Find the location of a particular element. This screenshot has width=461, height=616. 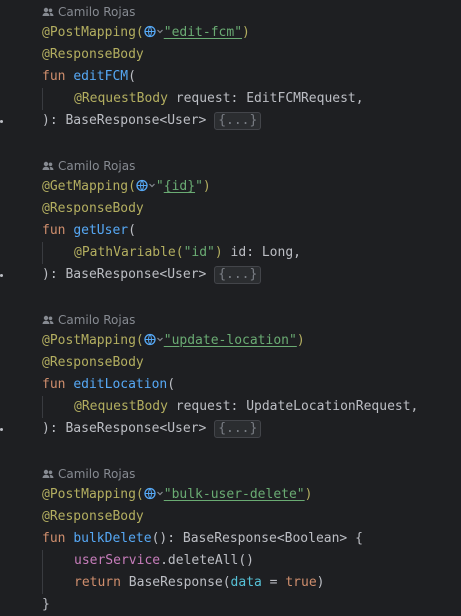

function-name: editFCM is located at coordinates (100, 76).